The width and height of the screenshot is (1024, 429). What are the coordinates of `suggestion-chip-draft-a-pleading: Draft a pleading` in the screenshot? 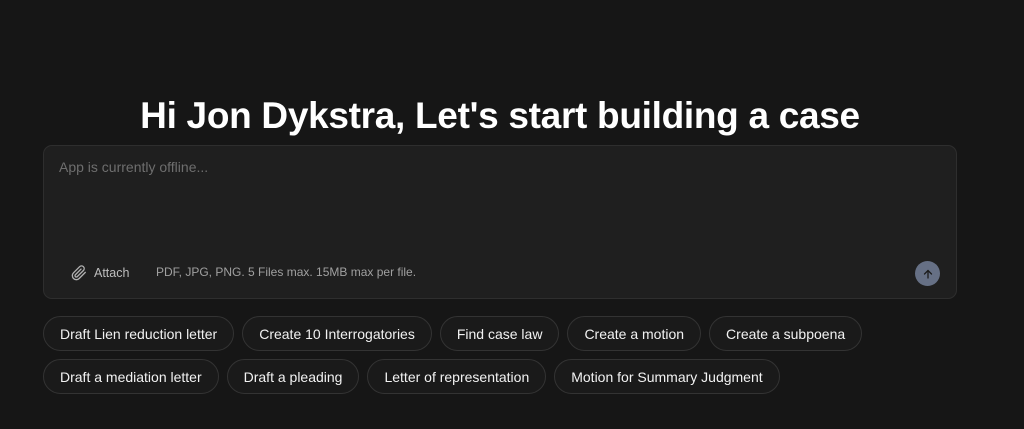 It's located at (293, 376).